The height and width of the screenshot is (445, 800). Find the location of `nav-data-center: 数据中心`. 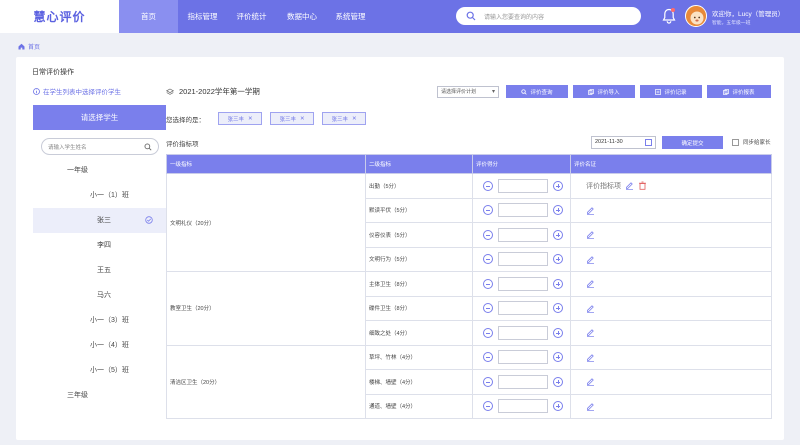

nav-data-center: 数据中心 is located at coordinates (302, 16).